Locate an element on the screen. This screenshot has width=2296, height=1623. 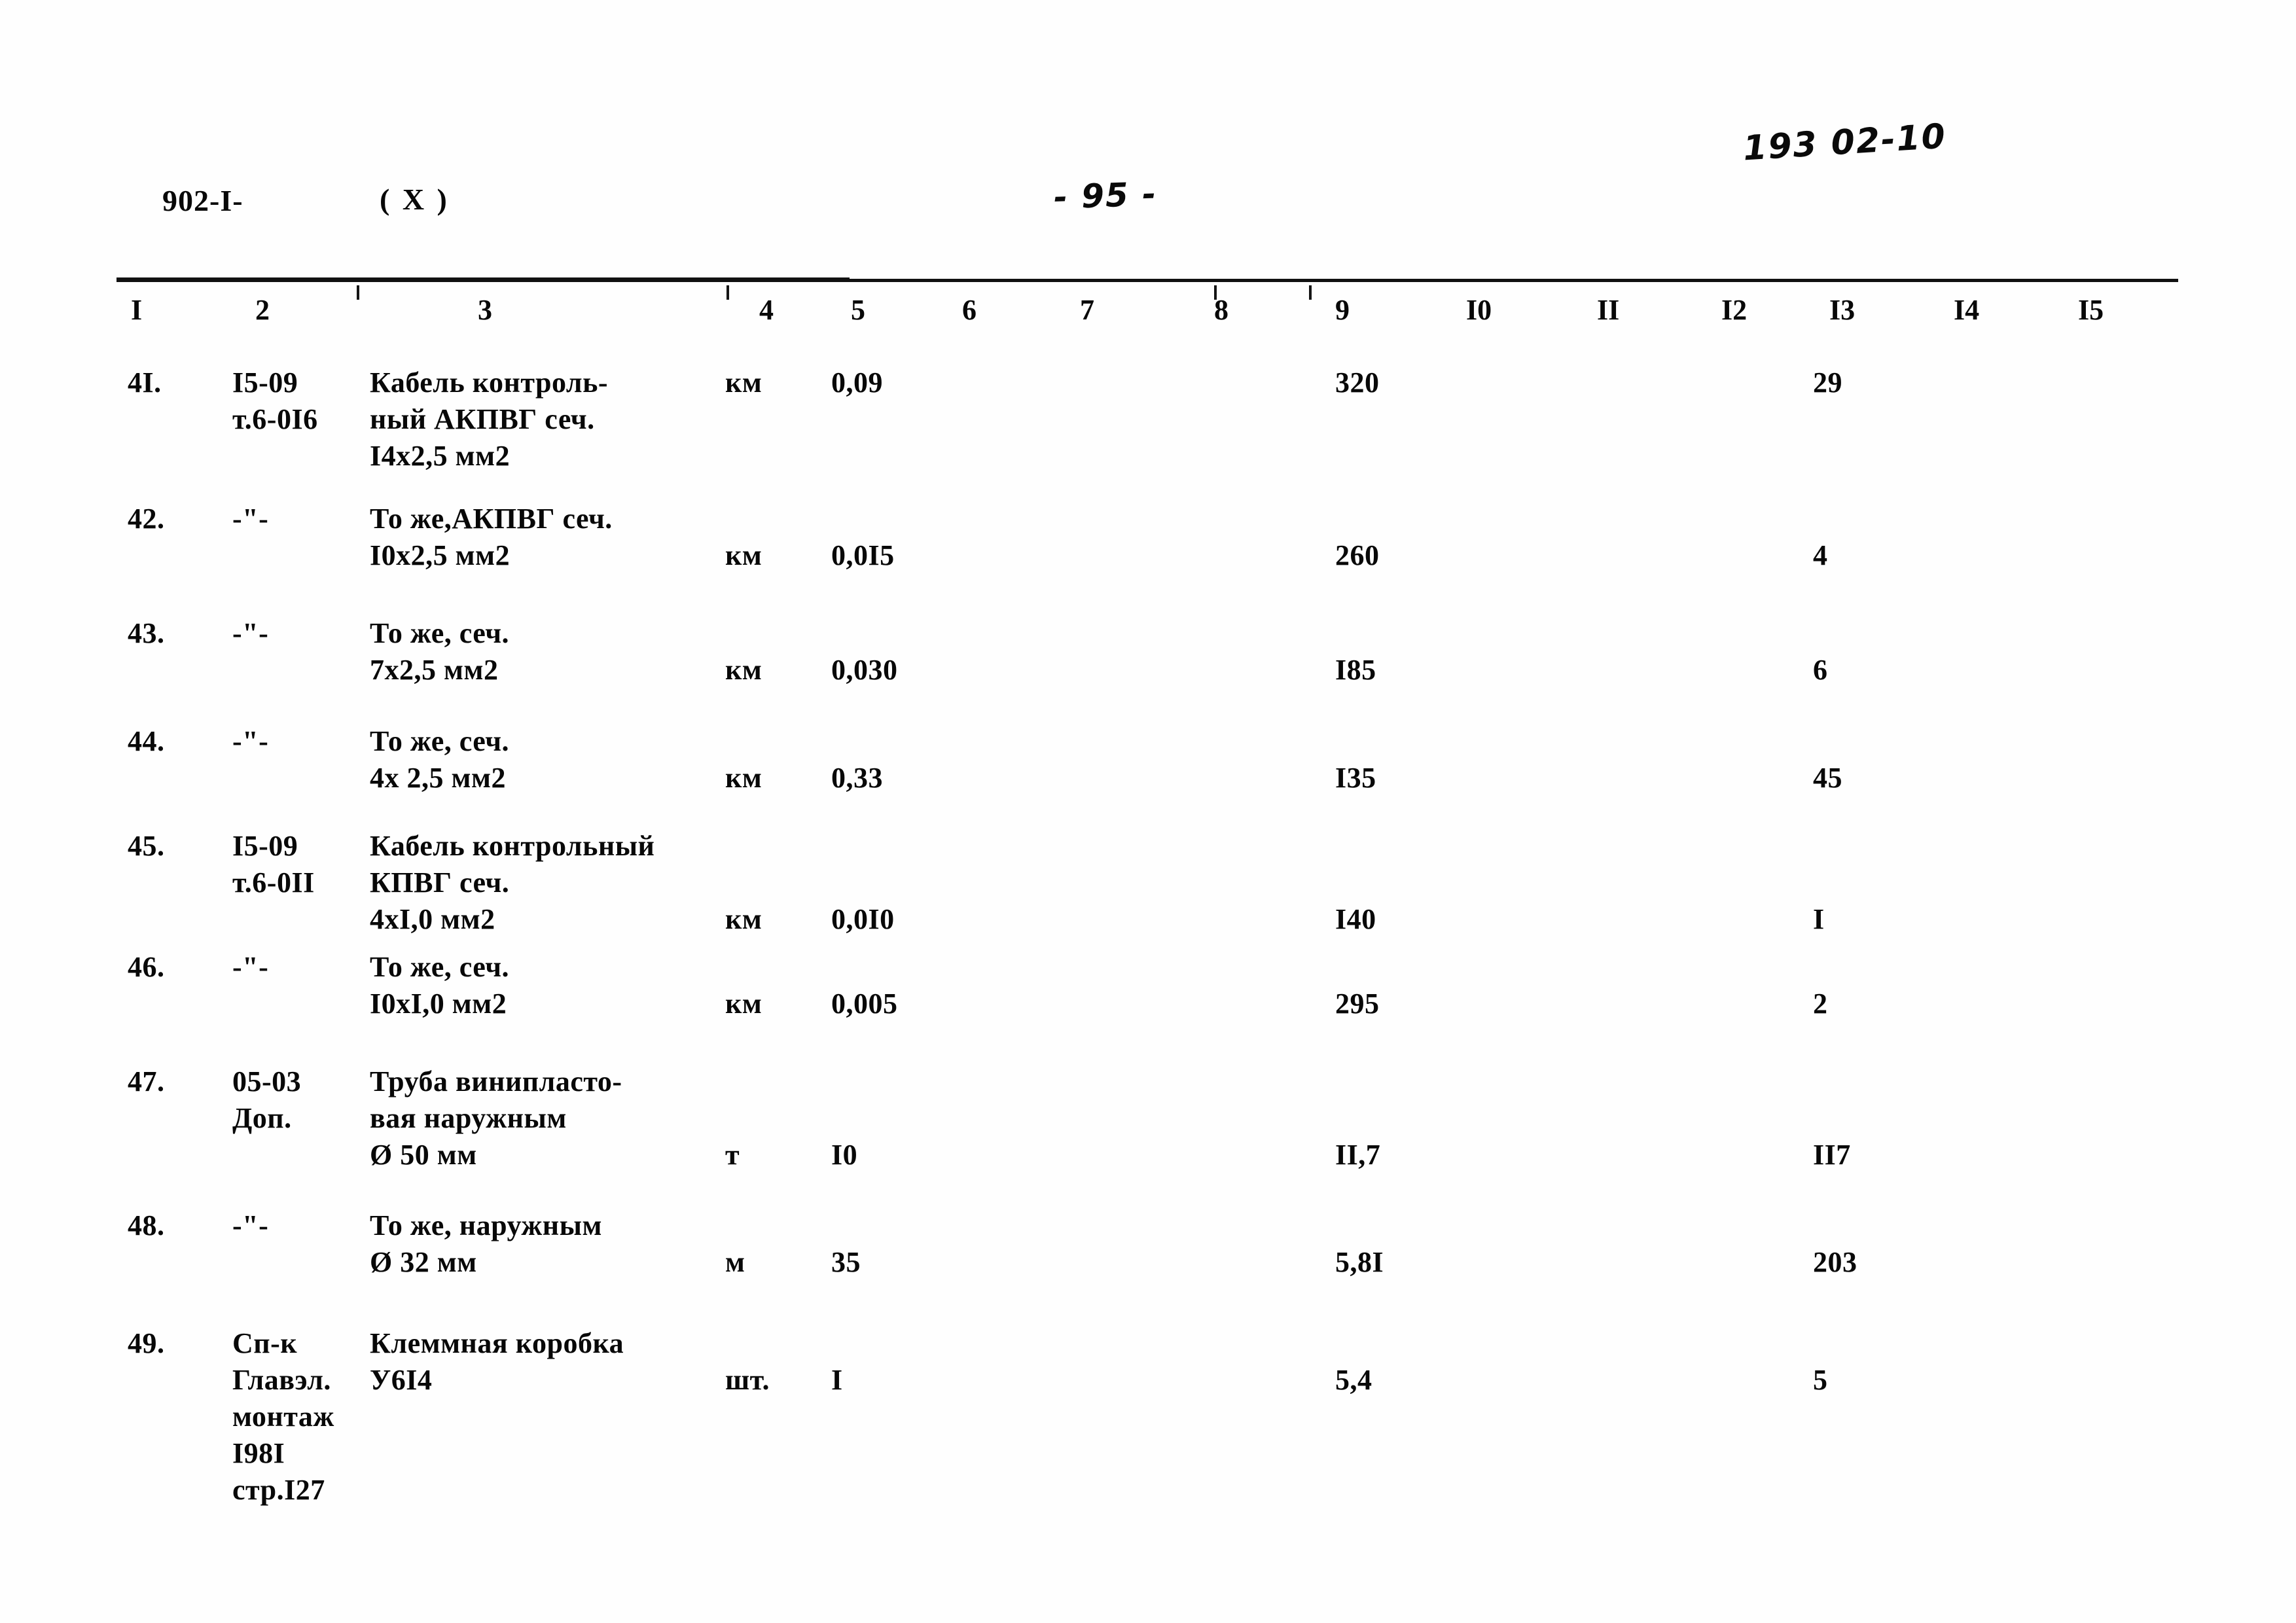
row-index-cell: 48. is located at coordinates (146, 1225).